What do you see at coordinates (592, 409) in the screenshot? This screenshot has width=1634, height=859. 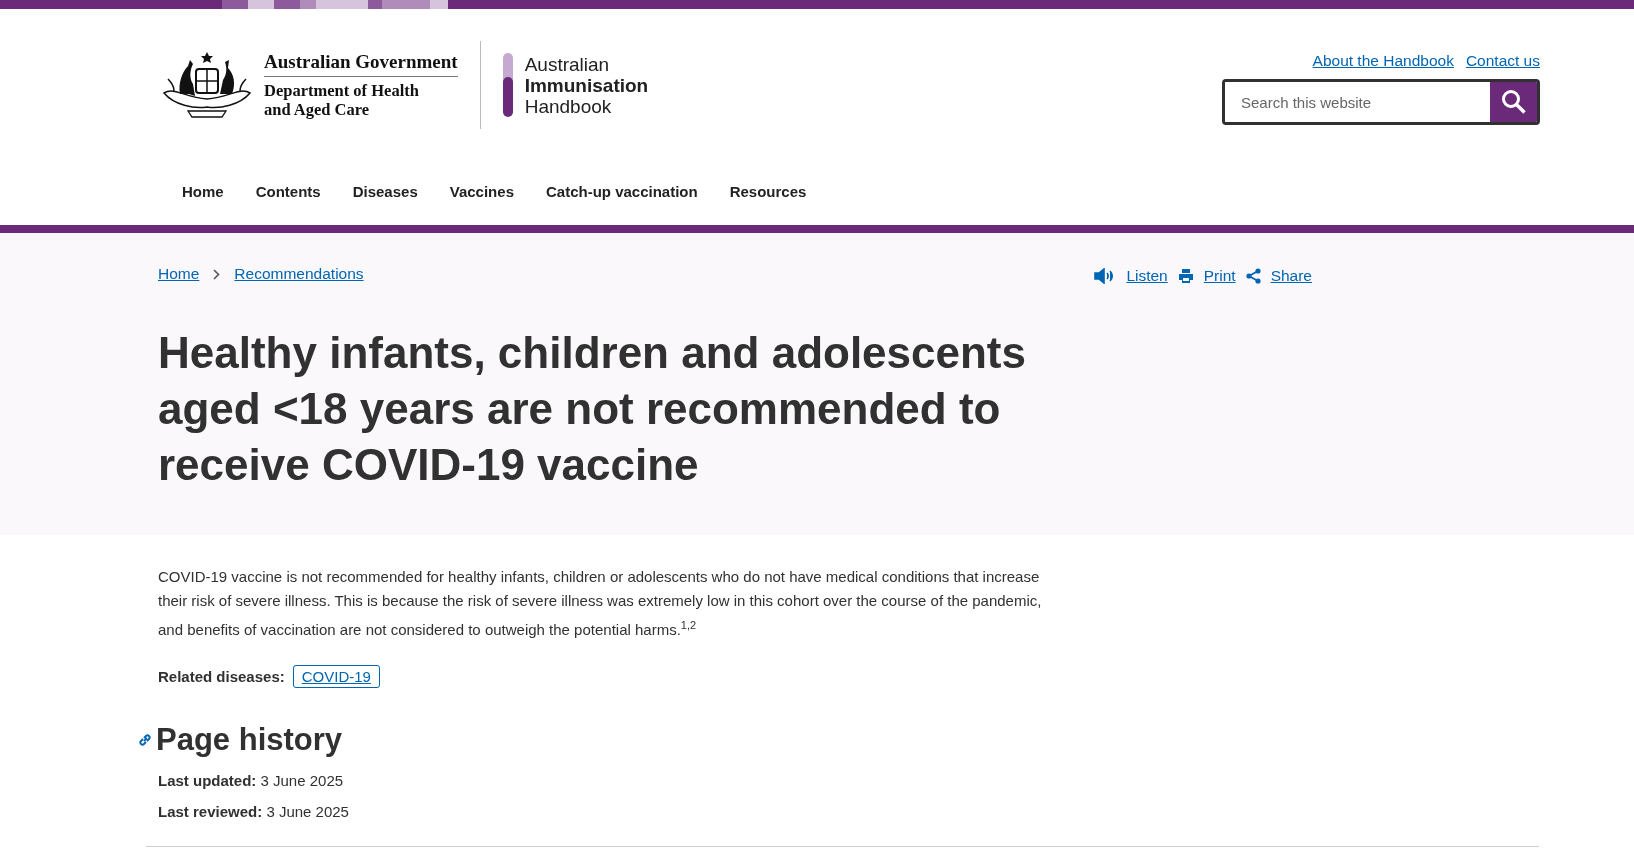 I see `page-title: Healthy infants, children and adolescents aged <18 years are not recommended to receive COVID-19 vaccine` at bounding box center [592, 409].